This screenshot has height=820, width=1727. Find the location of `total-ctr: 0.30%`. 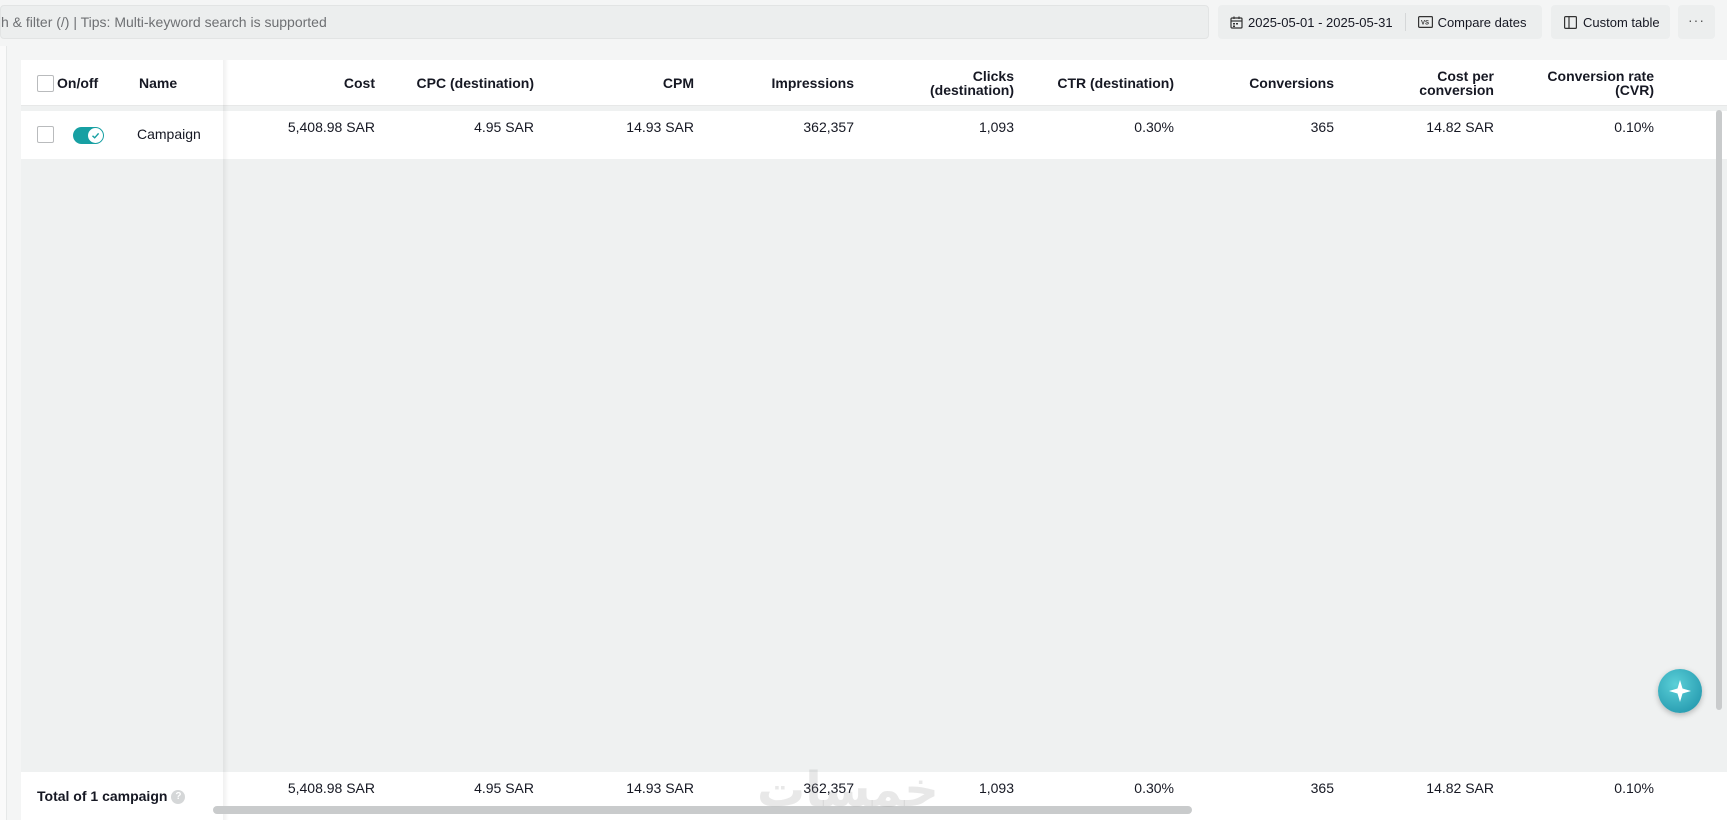

total-ctr: 0.30% is located at coordinates (1154, 788).